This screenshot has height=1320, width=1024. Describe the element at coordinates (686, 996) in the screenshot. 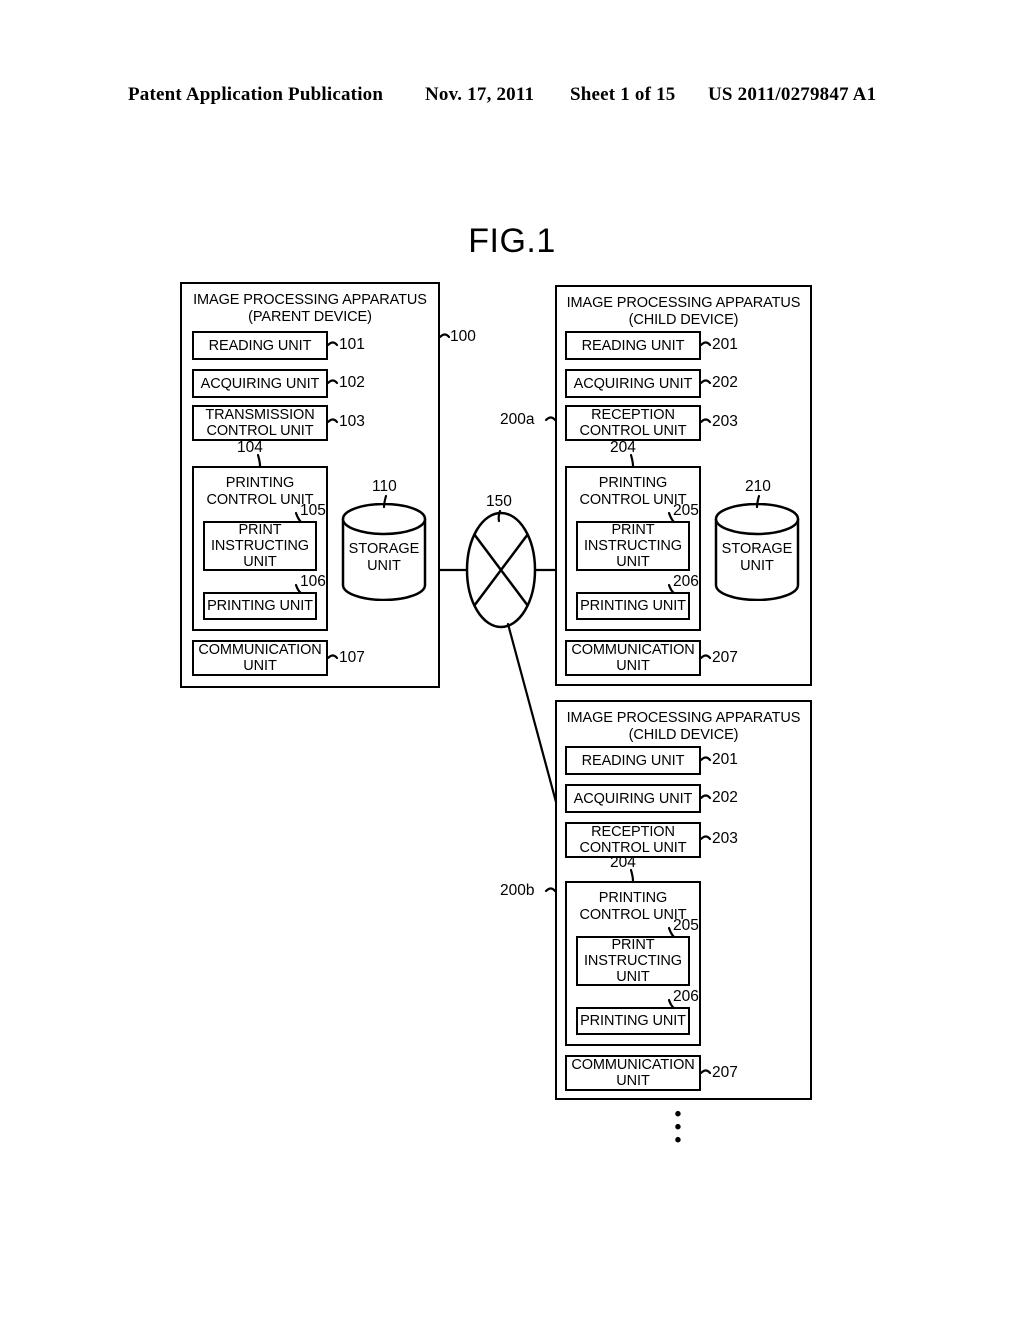

I see `refnum-206b: 206` at that location.